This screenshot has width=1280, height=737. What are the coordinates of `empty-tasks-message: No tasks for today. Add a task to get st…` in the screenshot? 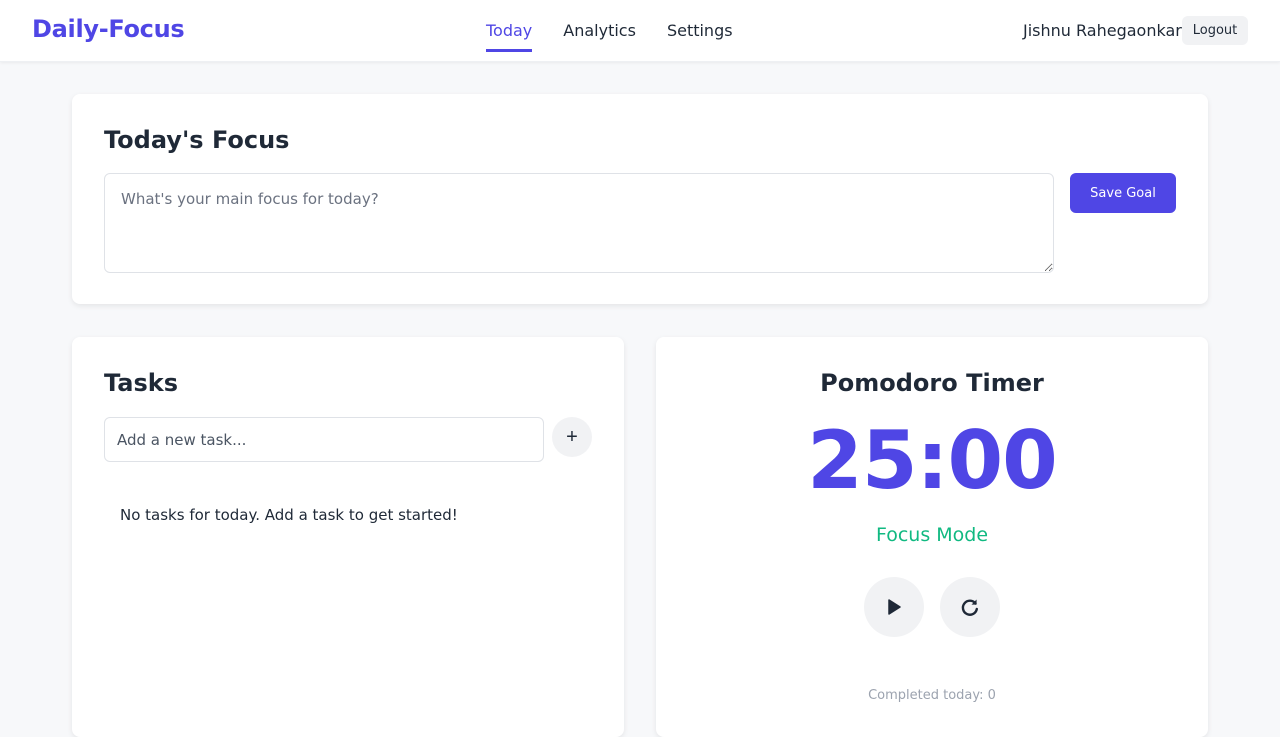 It's located at (289, 515).